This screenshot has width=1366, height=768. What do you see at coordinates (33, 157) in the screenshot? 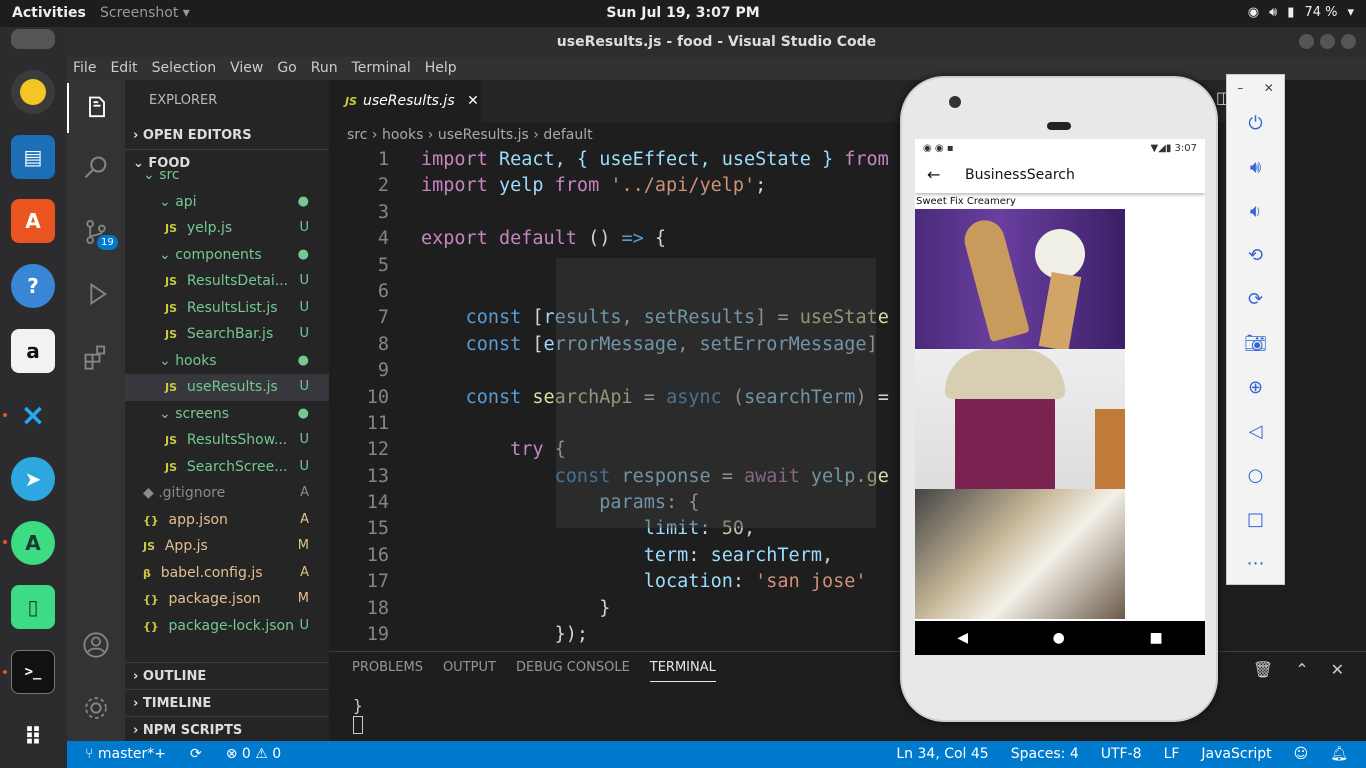
I see `writer-icon: ▤` at bounding box center [33, 157].